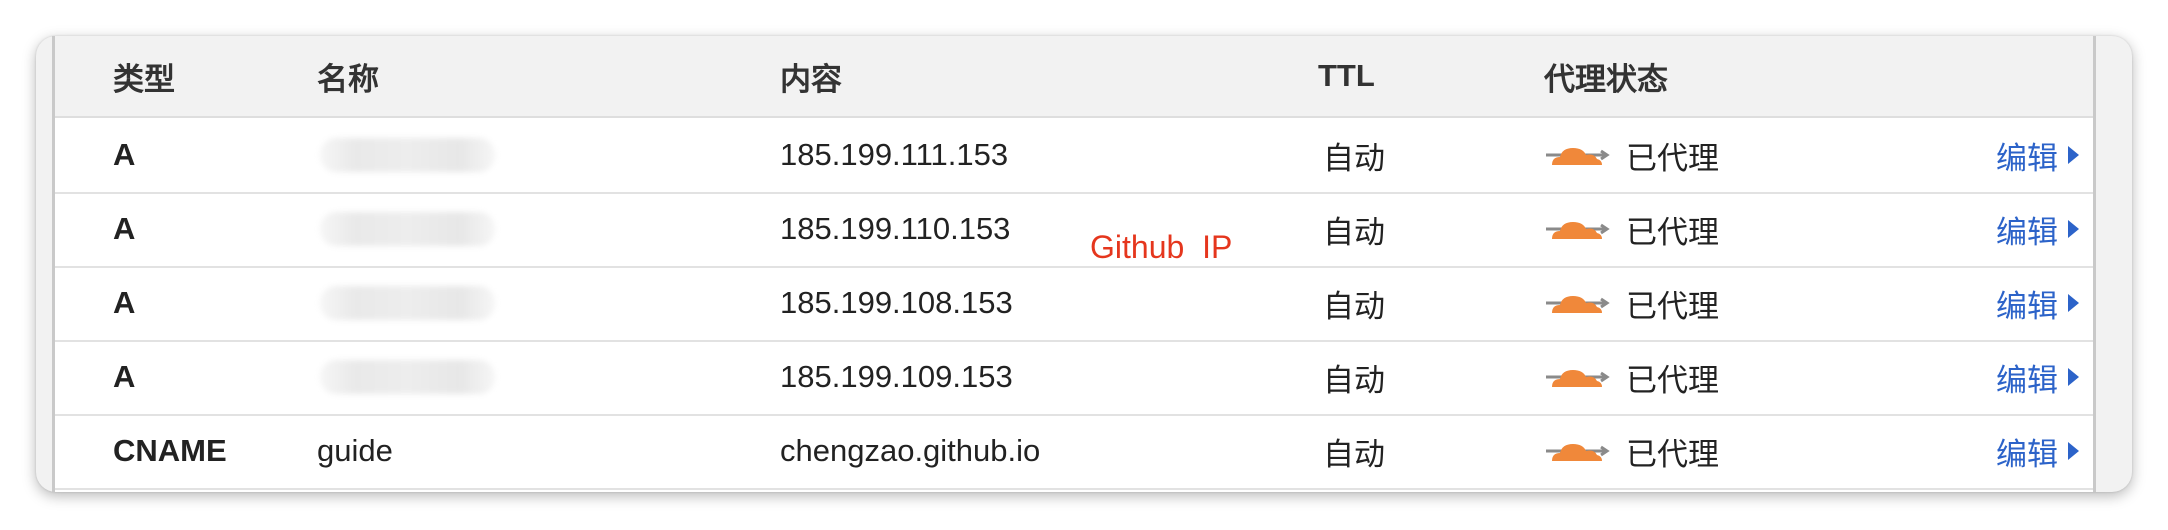 This screenshot has width=2168, height=530. Describe the element at coordinates (170, 450) in the screenshot. I see `record-type: CNAME` at that location.